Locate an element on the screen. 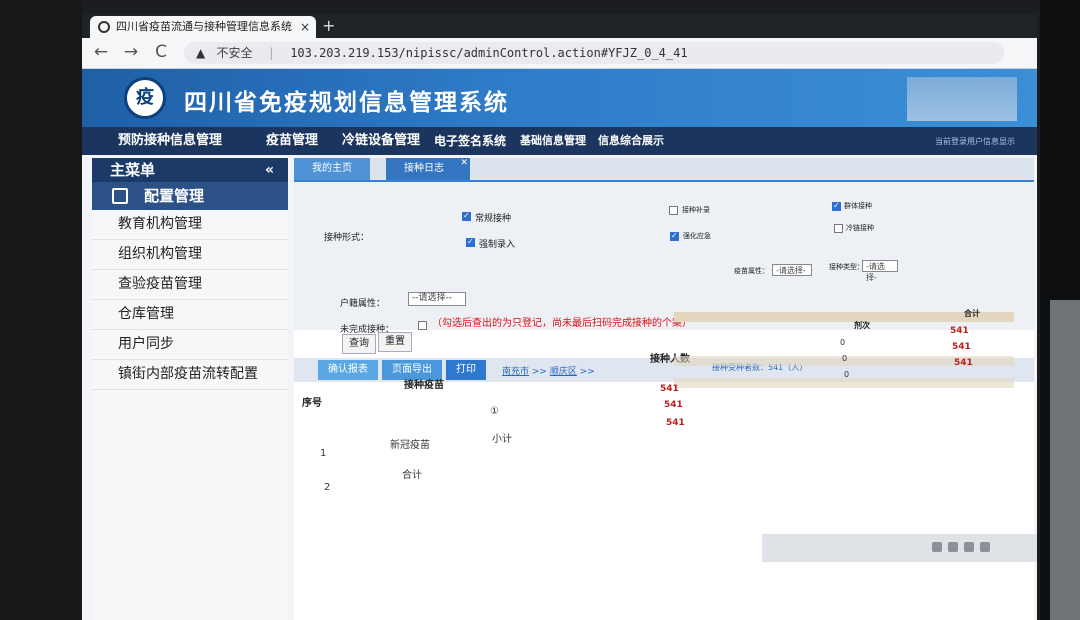 Image resolution: width=1080 pixels, height=620 pixels. sidebar-section-config: 配置管理 is located at coordinates (190, 196).